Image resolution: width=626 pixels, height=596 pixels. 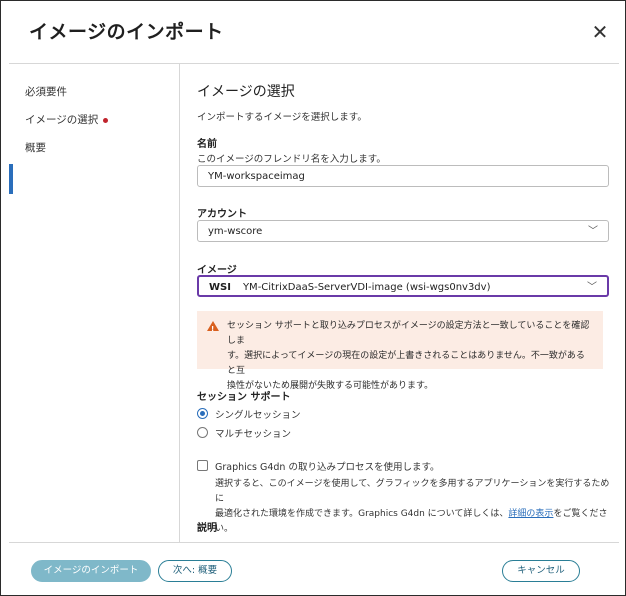 I want to click on sidebar-item-select-image: イメージの選択, so click(x=67, y=119).